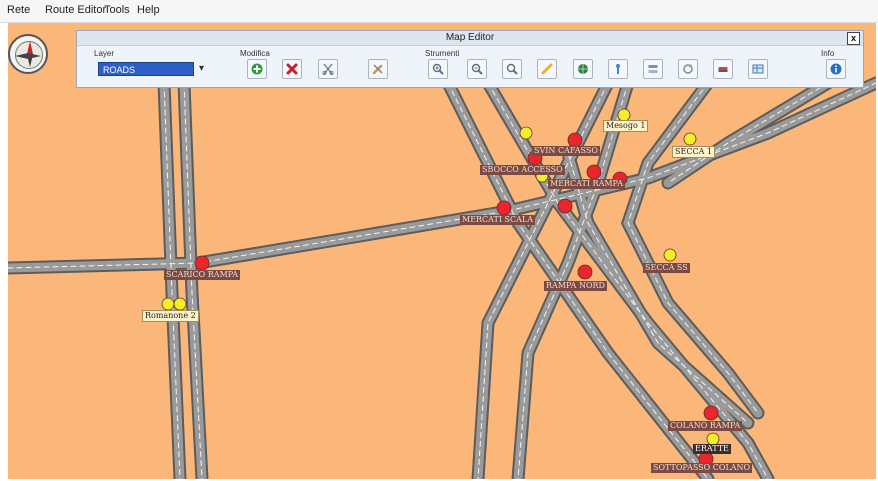  Describe the element at coordinates (585, 272) in the screenshot. I see `node-rampa-nord` at that location.